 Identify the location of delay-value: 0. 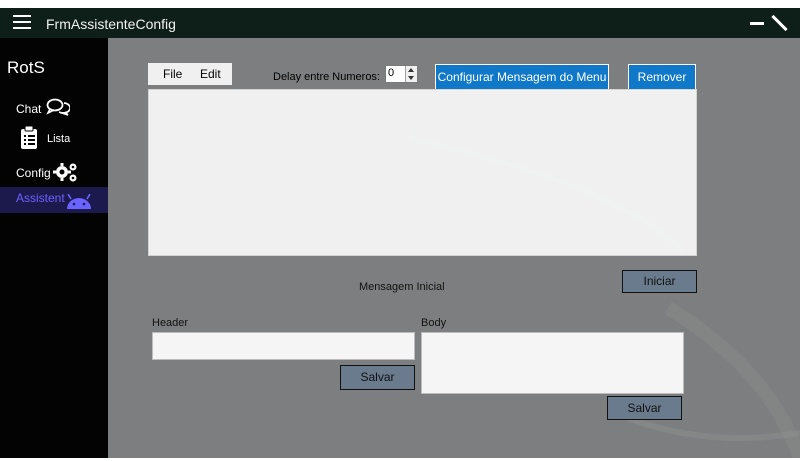
(391, 73).